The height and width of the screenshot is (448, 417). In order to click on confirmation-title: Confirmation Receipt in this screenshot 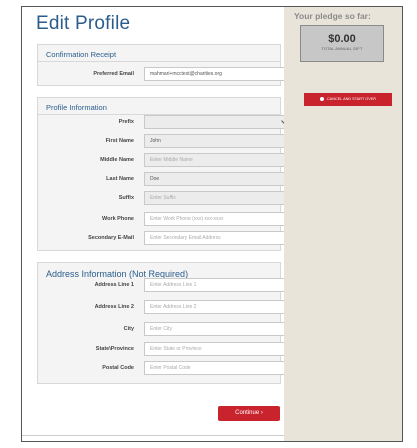, I will do `click(81, 54)`.